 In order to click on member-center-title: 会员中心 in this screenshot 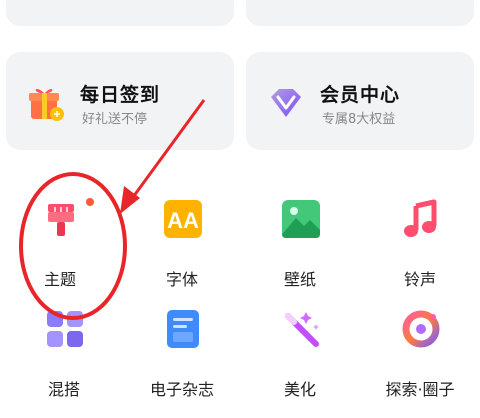, I will do `click(360, 95)`.